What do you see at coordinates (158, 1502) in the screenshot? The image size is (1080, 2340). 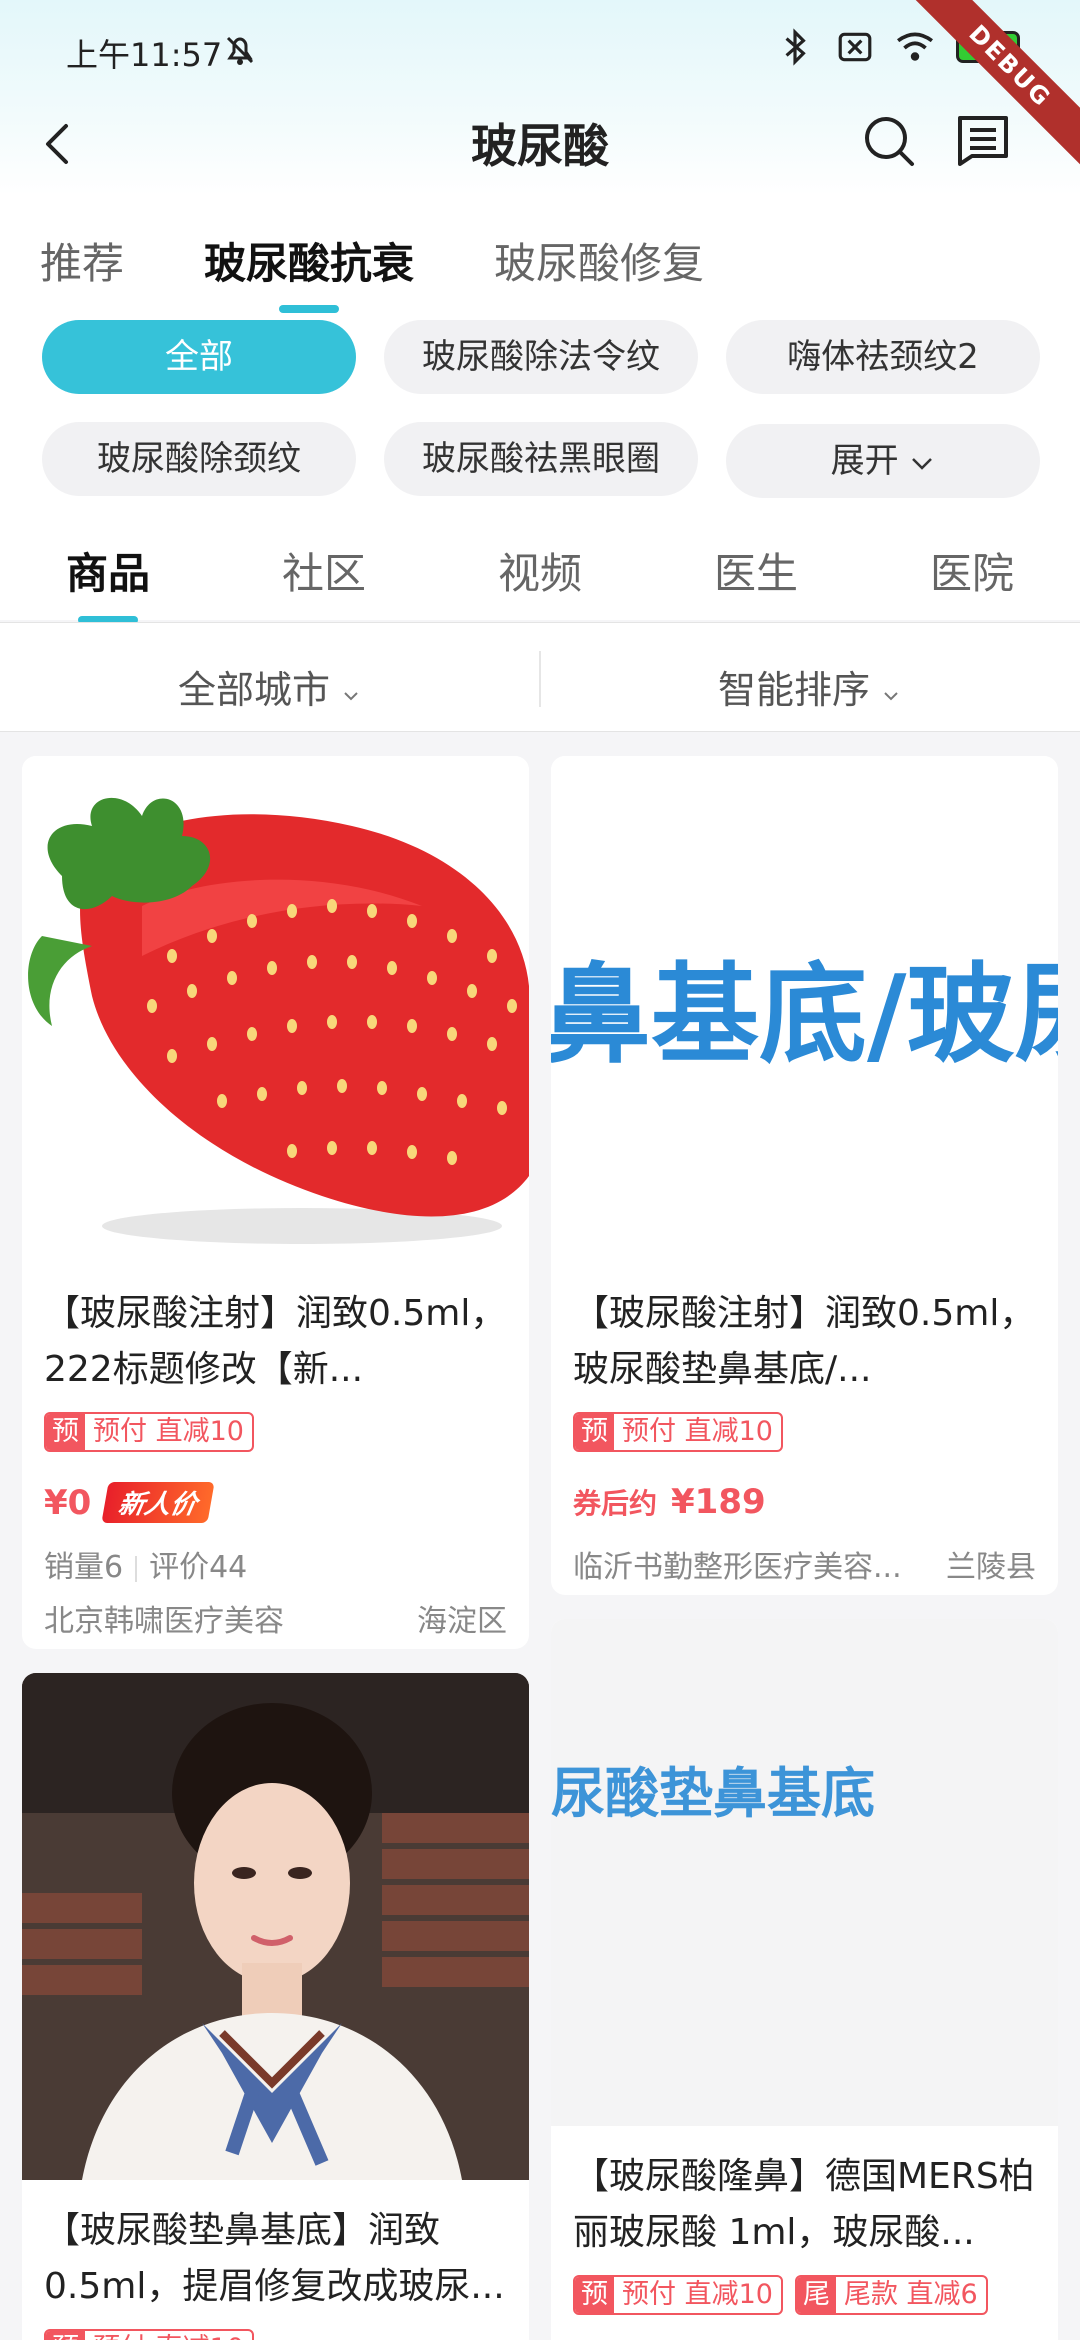 I see `new-user-price-badge: 新人价` at bounding box center [158, 1502].